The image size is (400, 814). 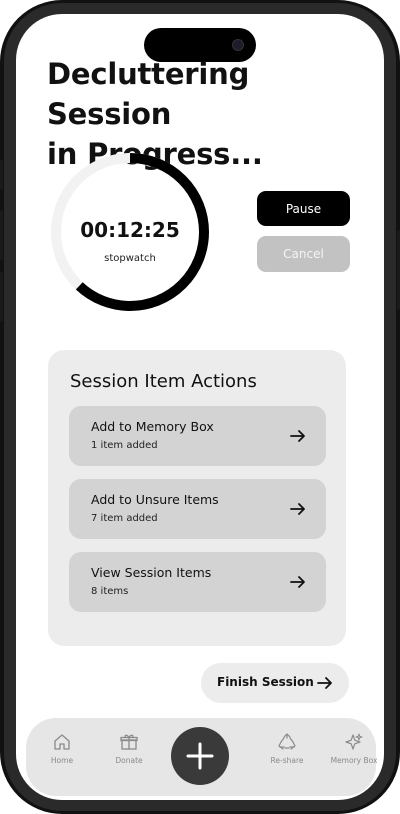 What do you see at coordinates (129, 742) in the screenshot?
I see `gift-icon` at bounding box center [129, 742].